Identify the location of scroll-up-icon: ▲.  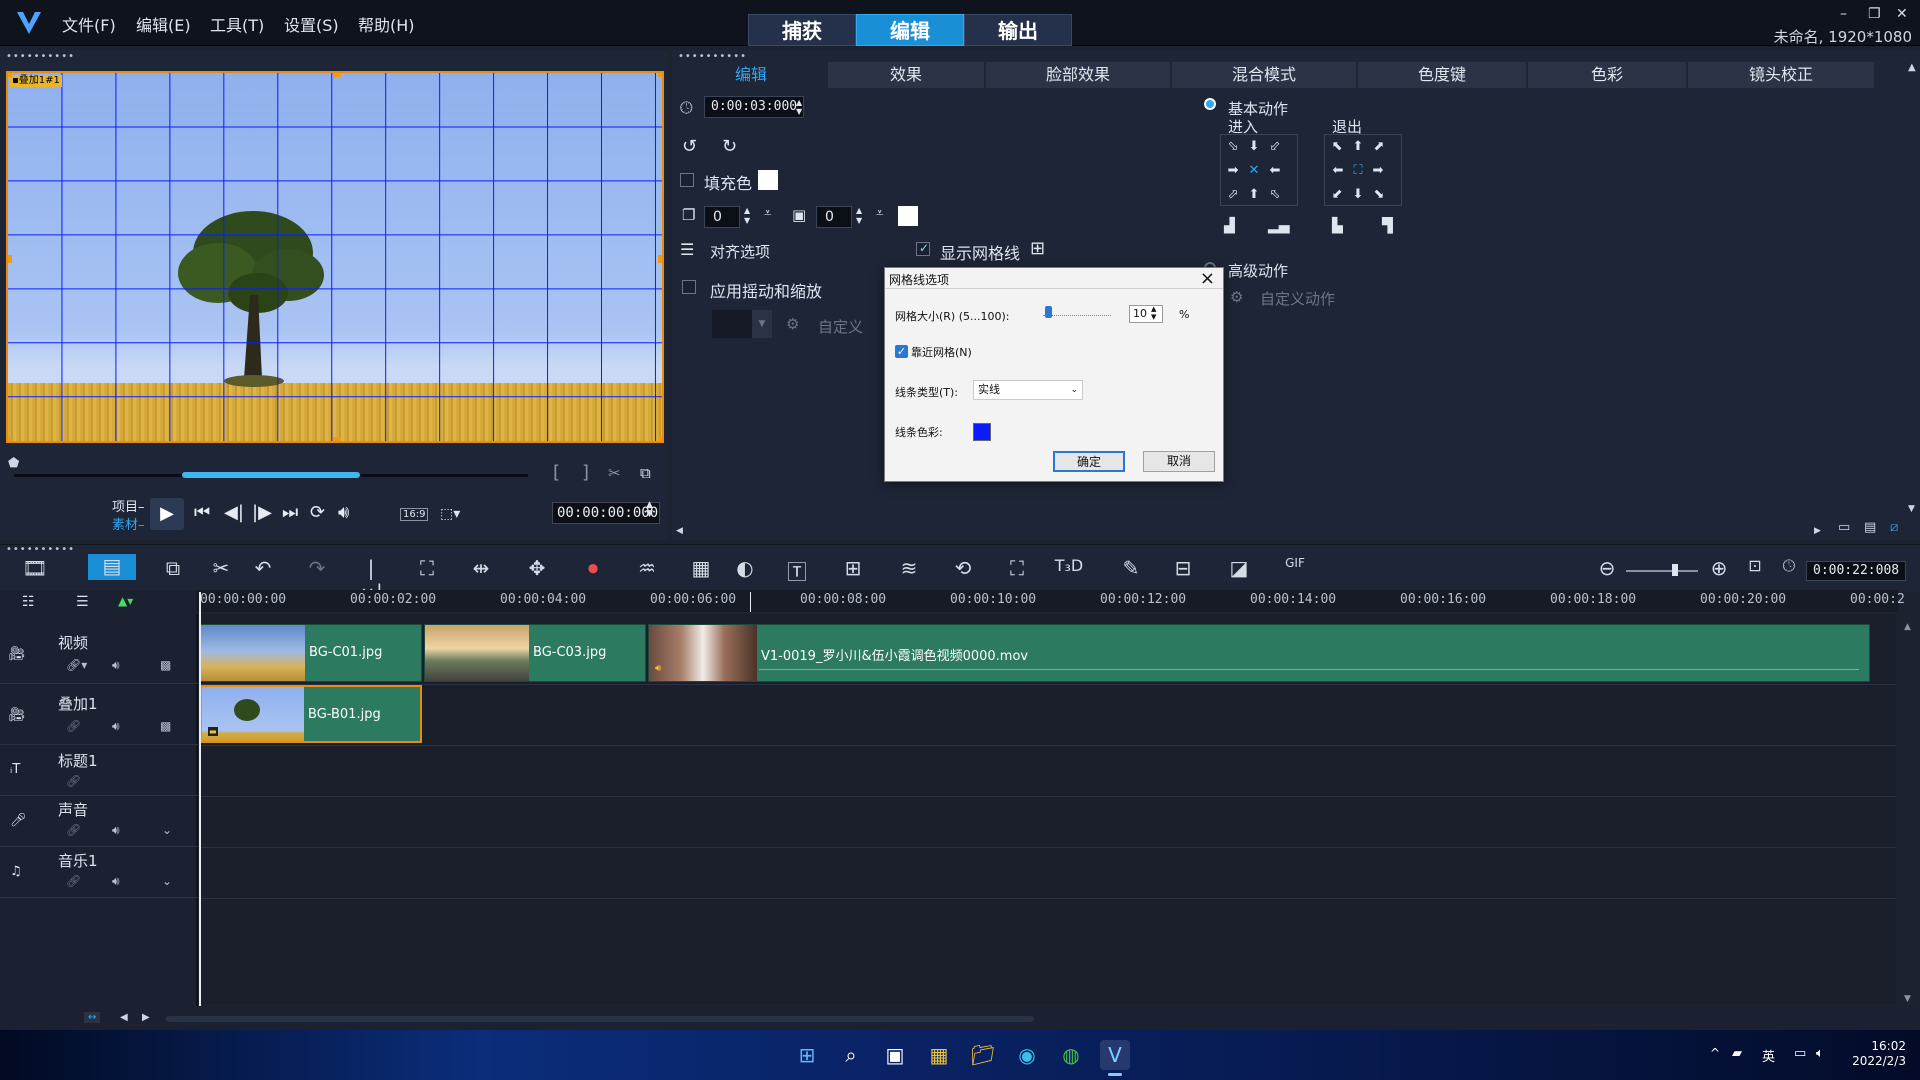
(1907, 627).